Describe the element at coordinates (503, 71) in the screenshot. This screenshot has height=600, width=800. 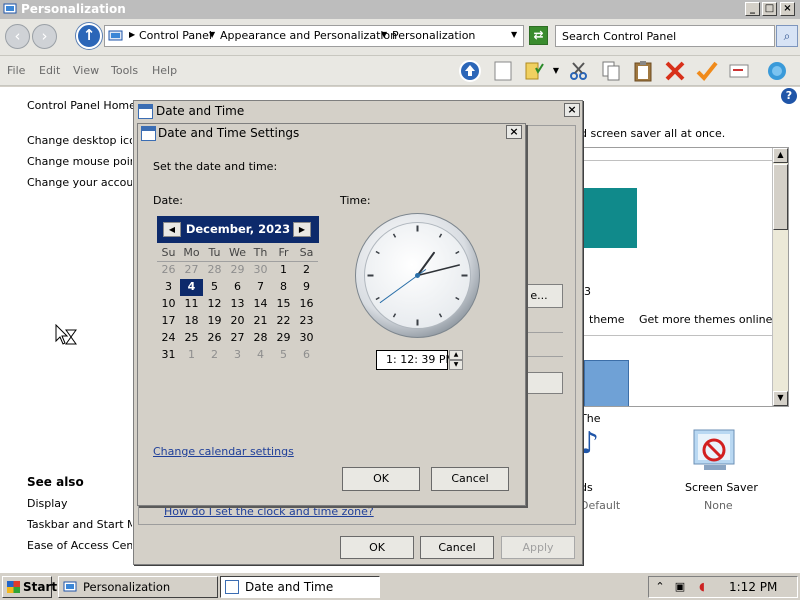
I see `blank-page-icon` at that location.